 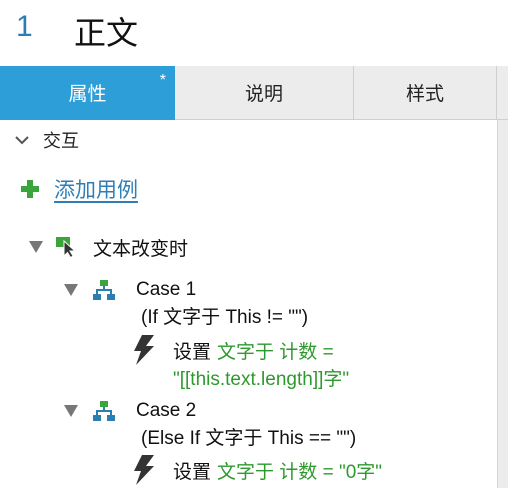 I want to click on scrollbar, so click(x=502, y=304).